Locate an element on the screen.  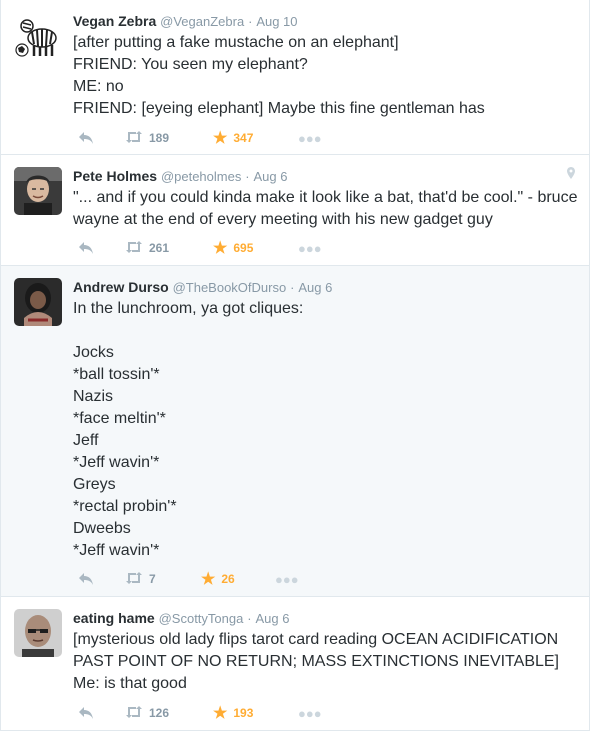
favorite-button: ★ 26 is located at coordinates (218, 579).